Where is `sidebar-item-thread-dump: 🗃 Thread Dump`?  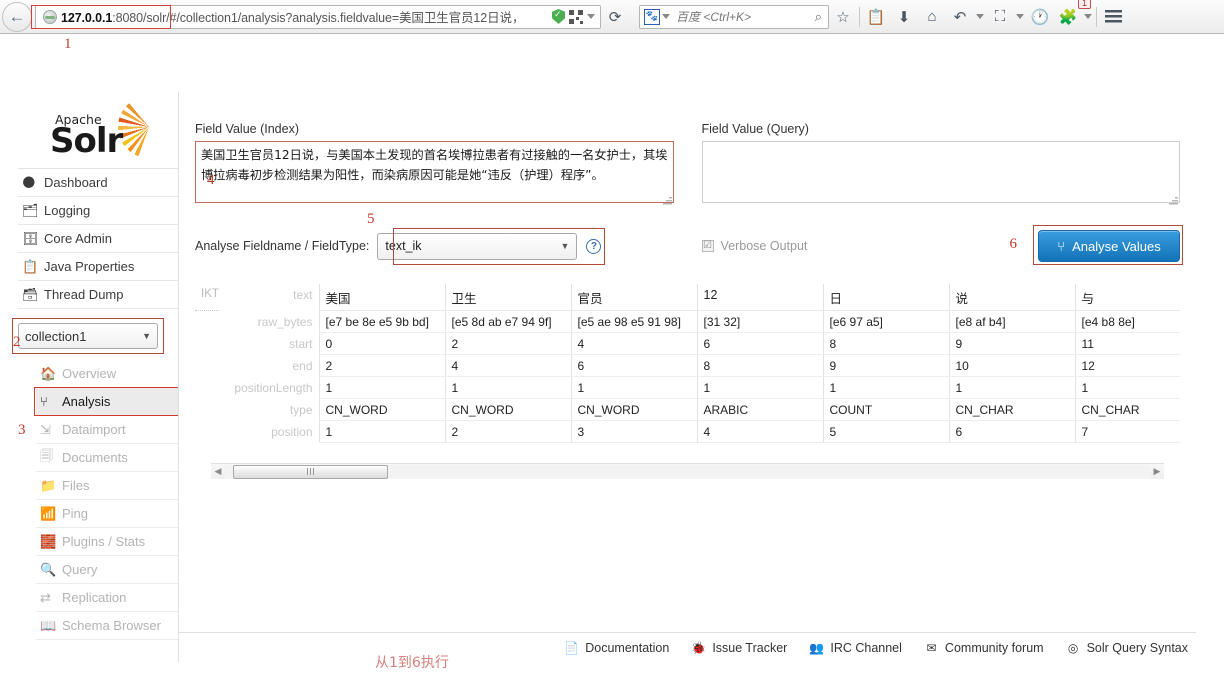
sidebar-item-thread-dump: 🗃 Thread Dump is located at coordinates (98, 295).